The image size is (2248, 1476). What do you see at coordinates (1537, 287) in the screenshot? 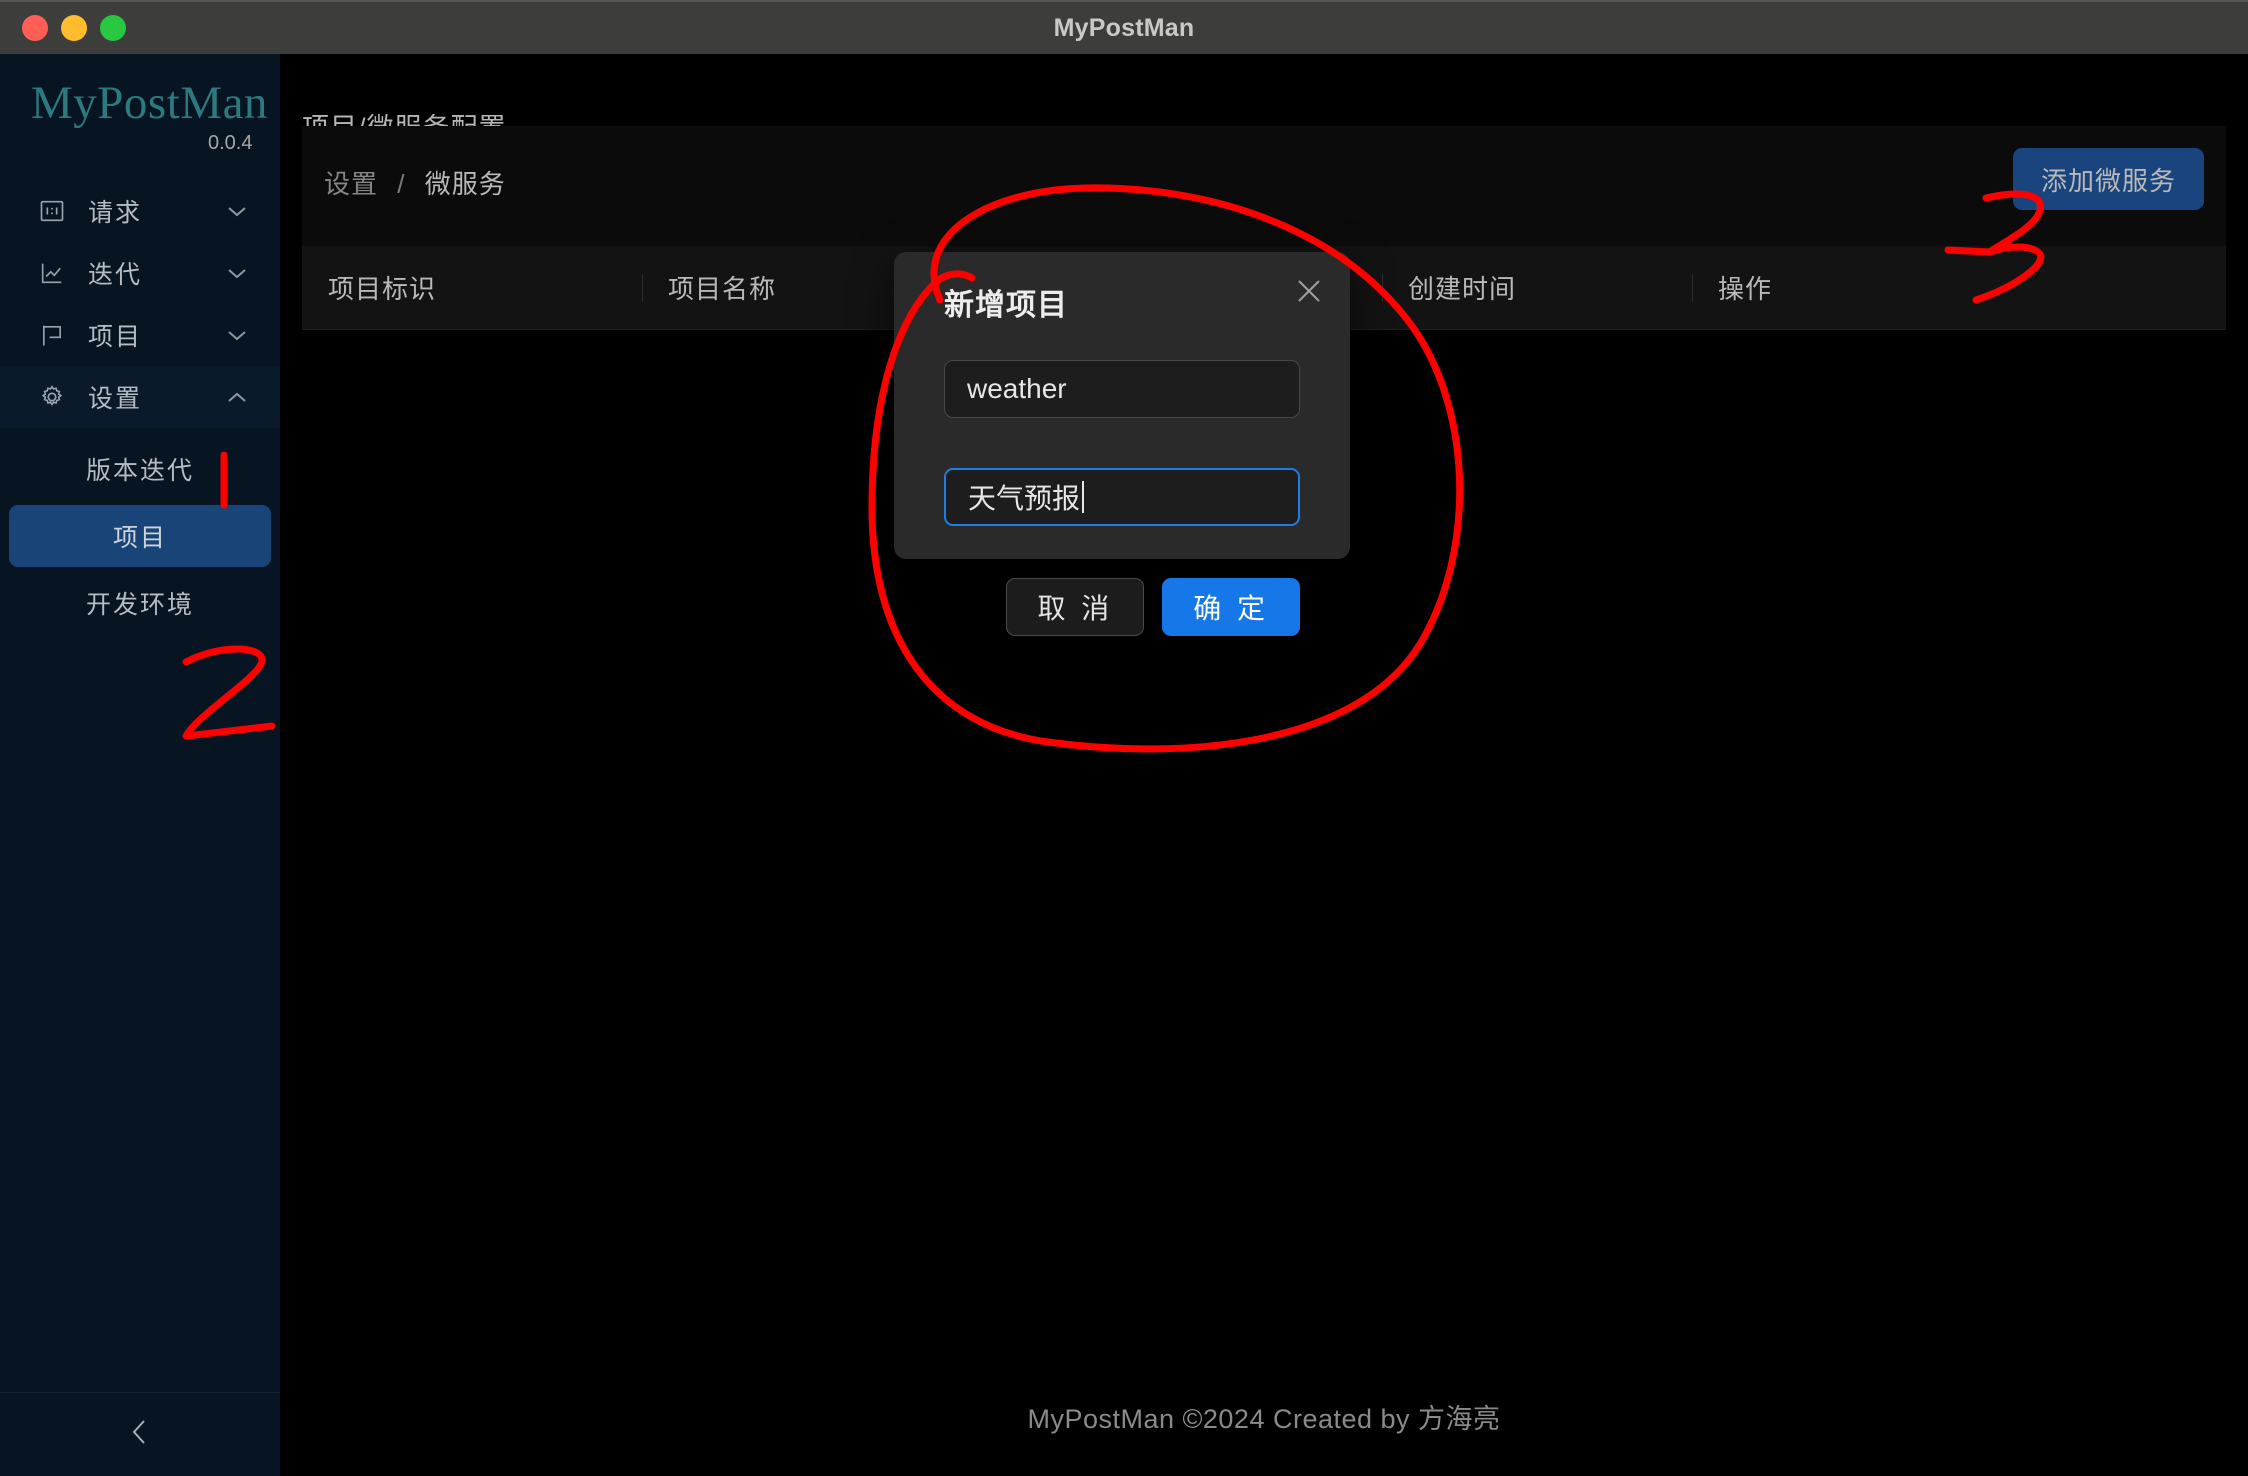
I see `table-column-header: 创建时间` at bounding box center [1537, 287].